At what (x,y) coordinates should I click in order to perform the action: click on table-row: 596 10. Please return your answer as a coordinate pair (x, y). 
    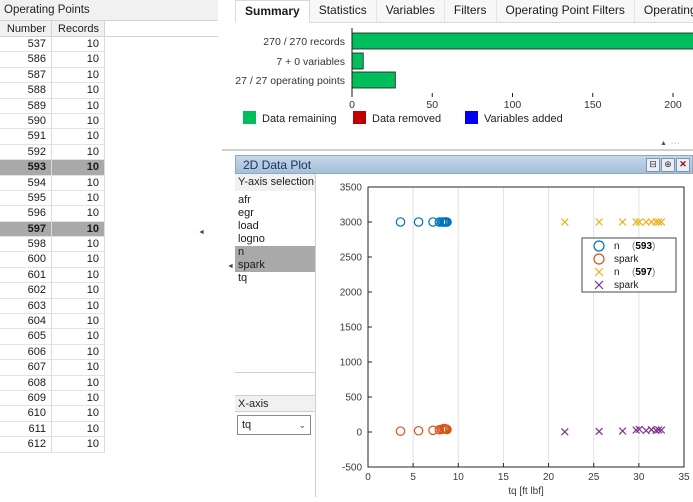
    Looking at the image, I should click on (109, 214).